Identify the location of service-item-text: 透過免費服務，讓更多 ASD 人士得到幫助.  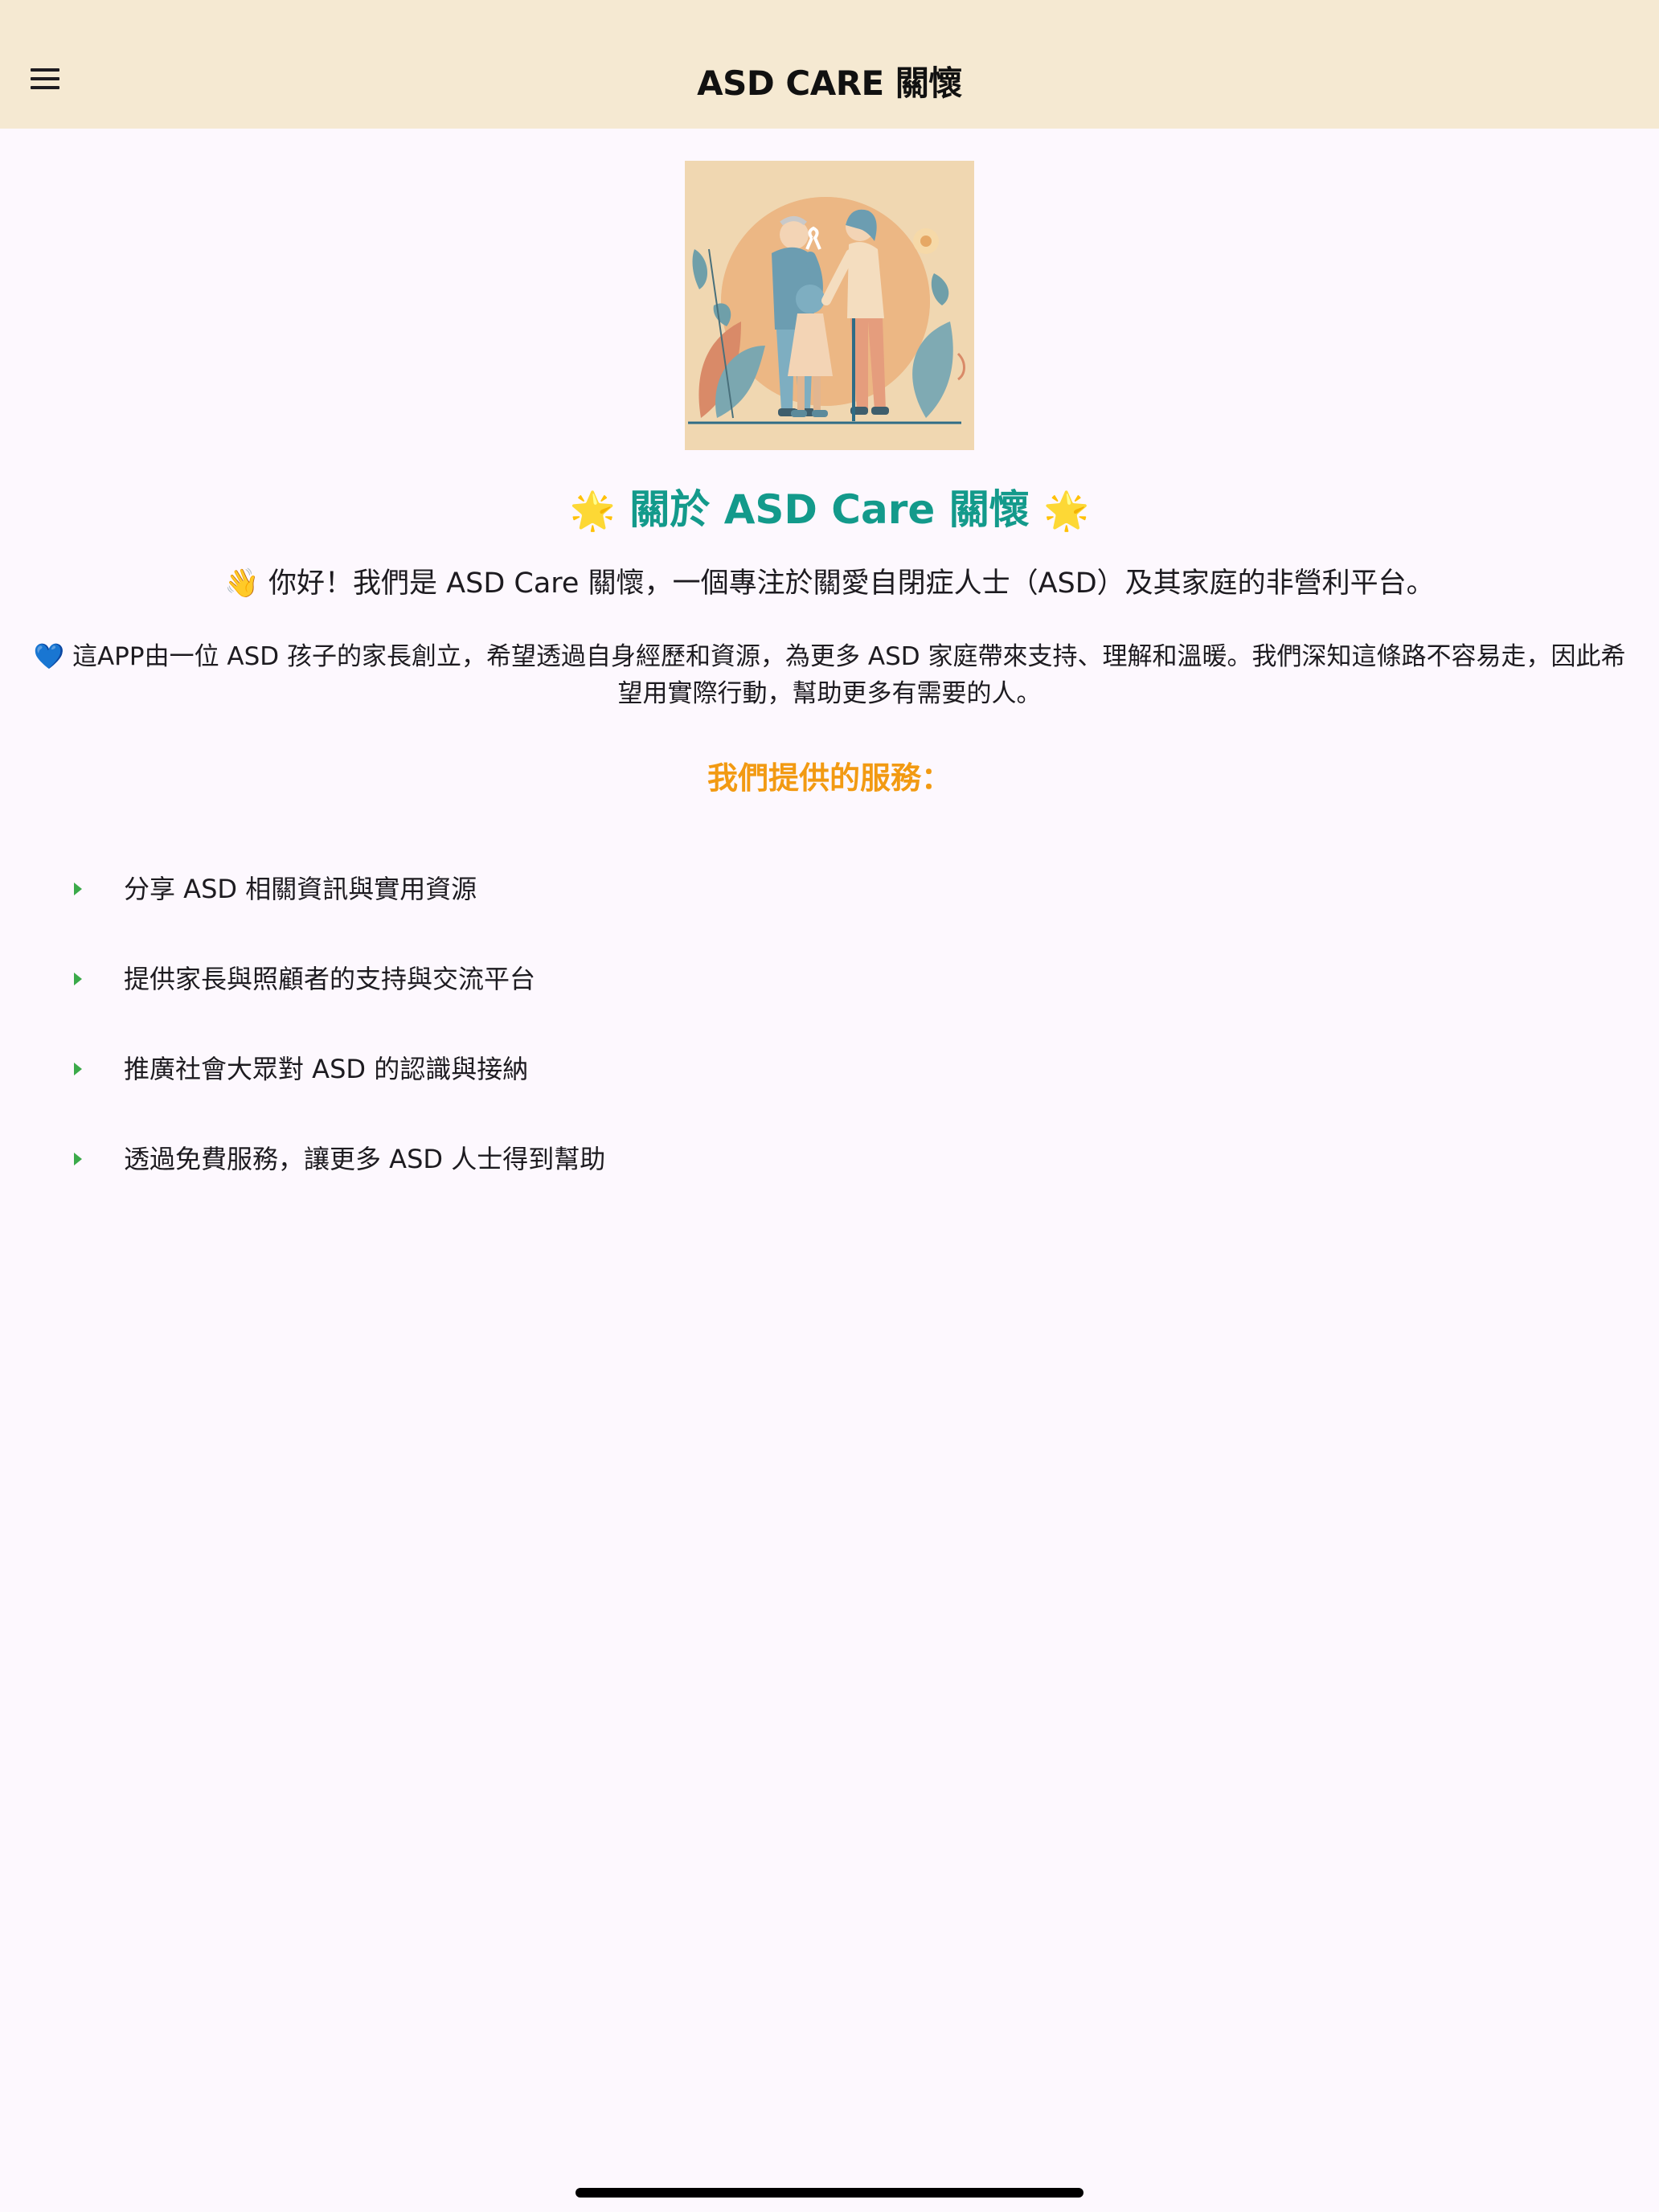
(365, 1159).